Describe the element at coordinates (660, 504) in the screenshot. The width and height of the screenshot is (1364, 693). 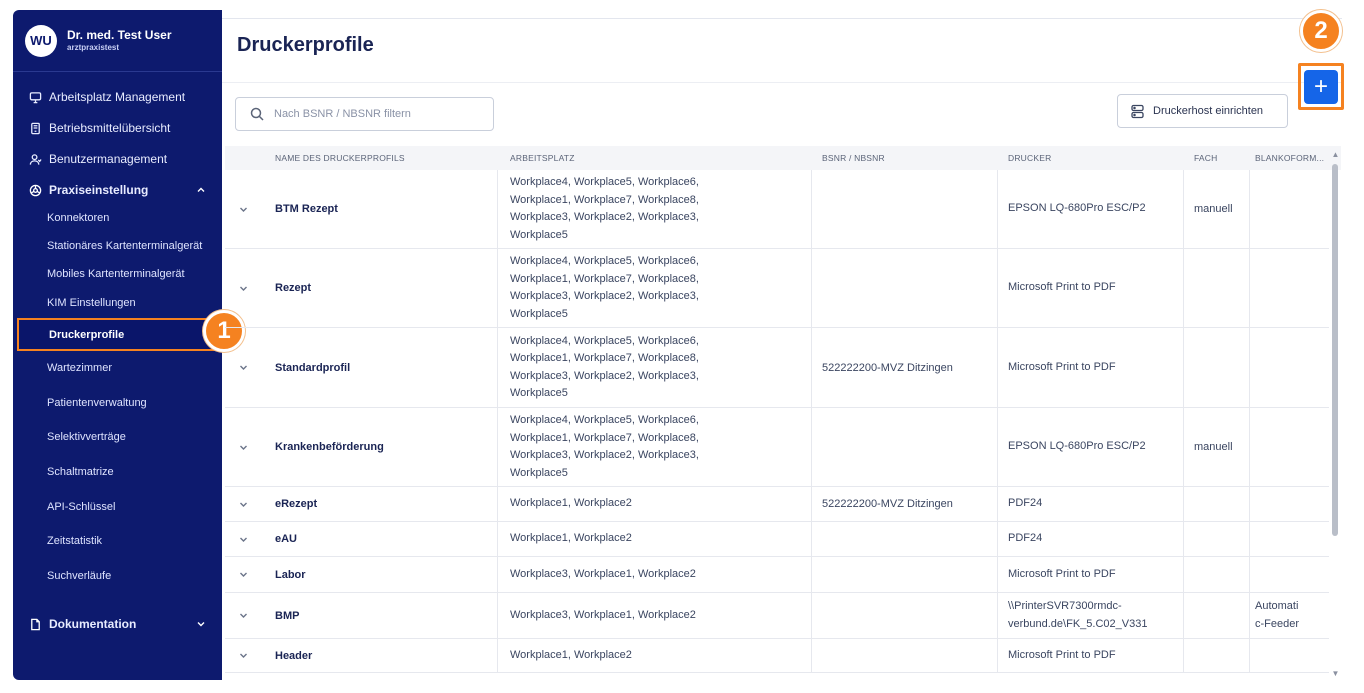
I see `cell-workplaces: Workplace1, Workplace2` at that location.